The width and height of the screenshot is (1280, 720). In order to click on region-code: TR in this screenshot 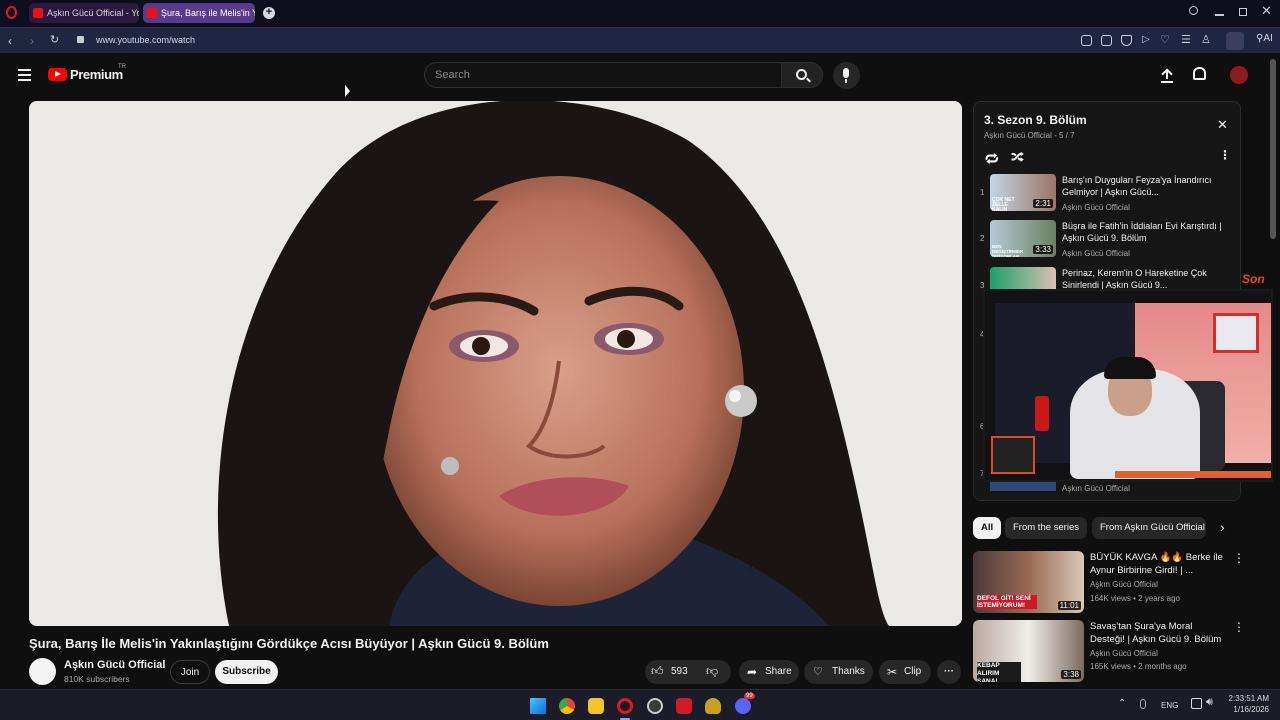, I will do `click(122, 67)`.